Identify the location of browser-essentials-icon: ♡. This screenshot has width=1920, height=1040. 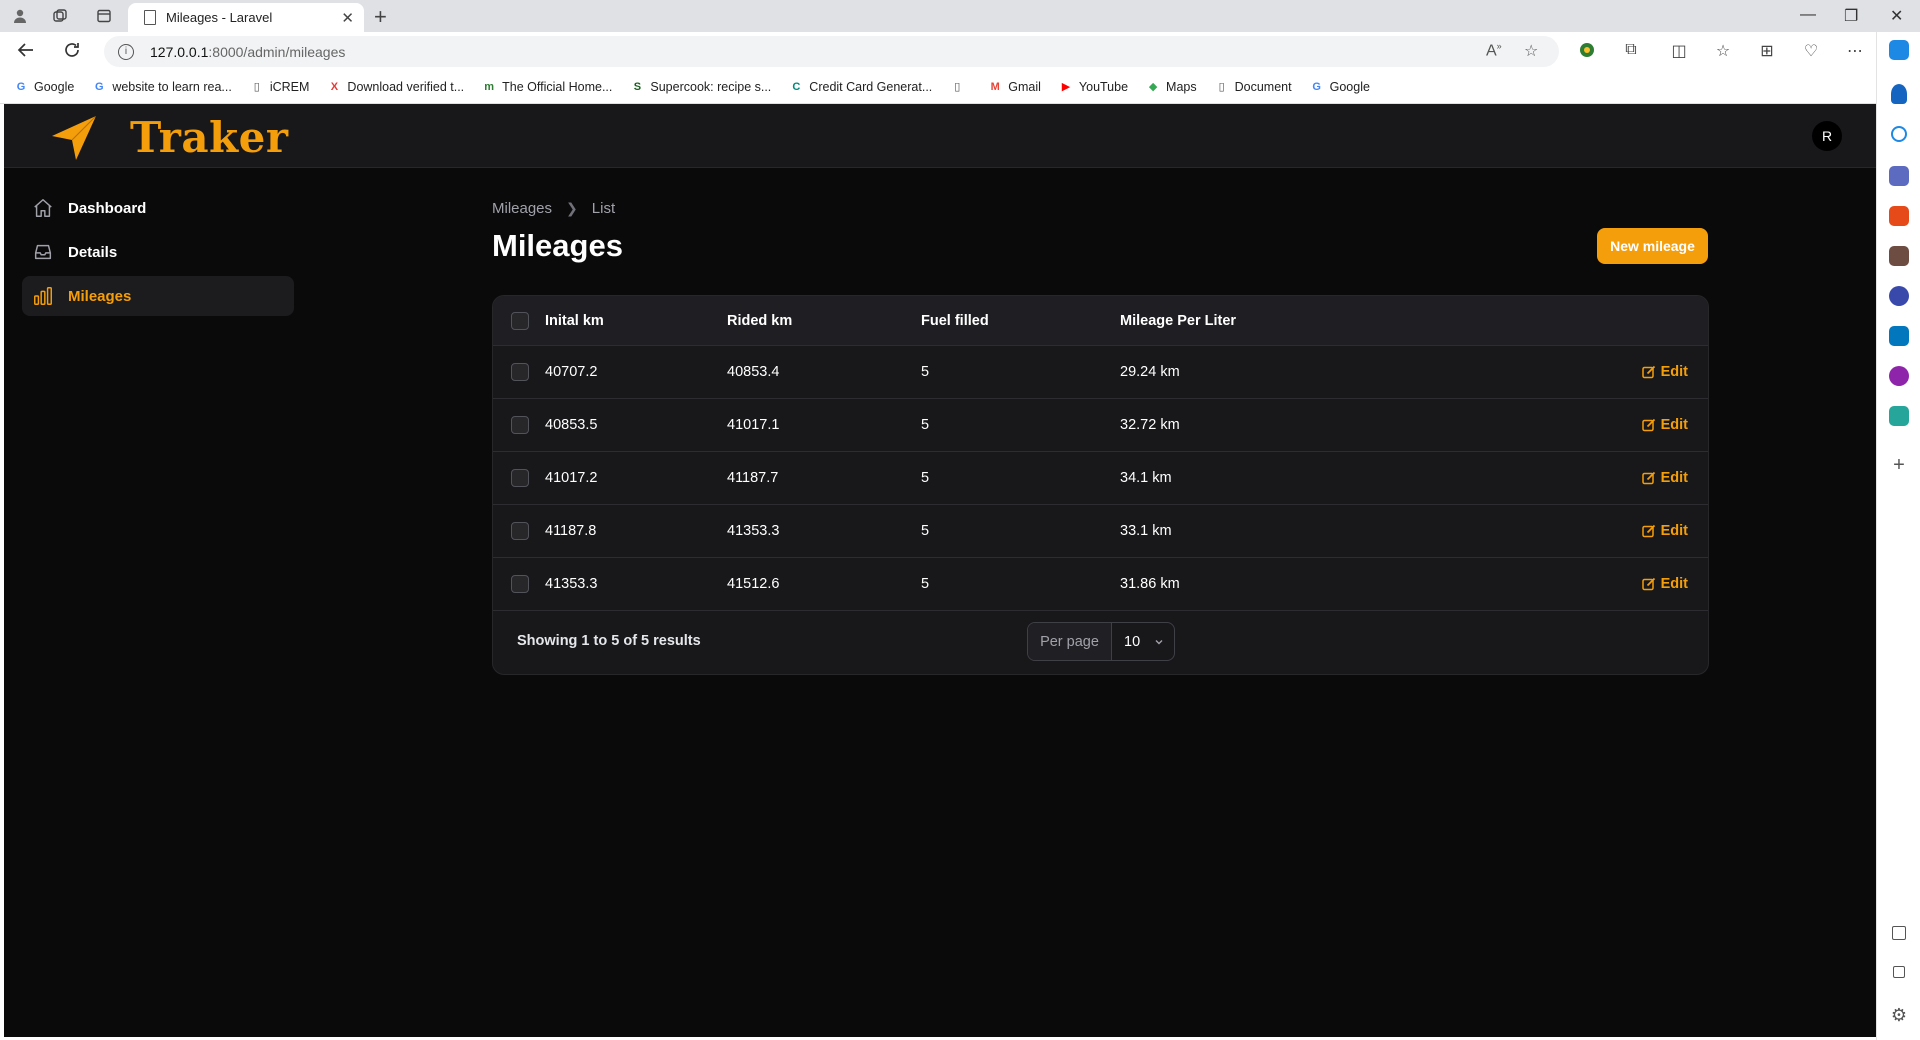
(1811, 50).